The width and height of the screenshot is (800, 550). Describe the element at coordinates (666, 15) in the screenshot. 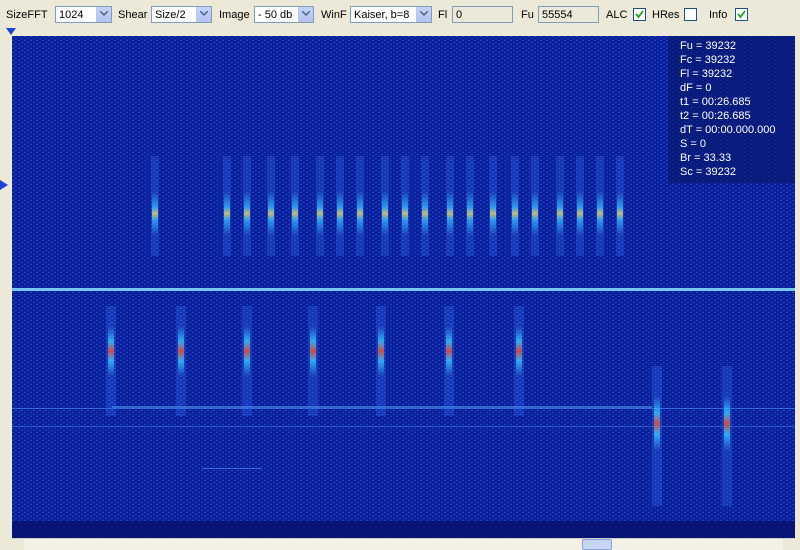

I see `hres-label: HRes` at that location.